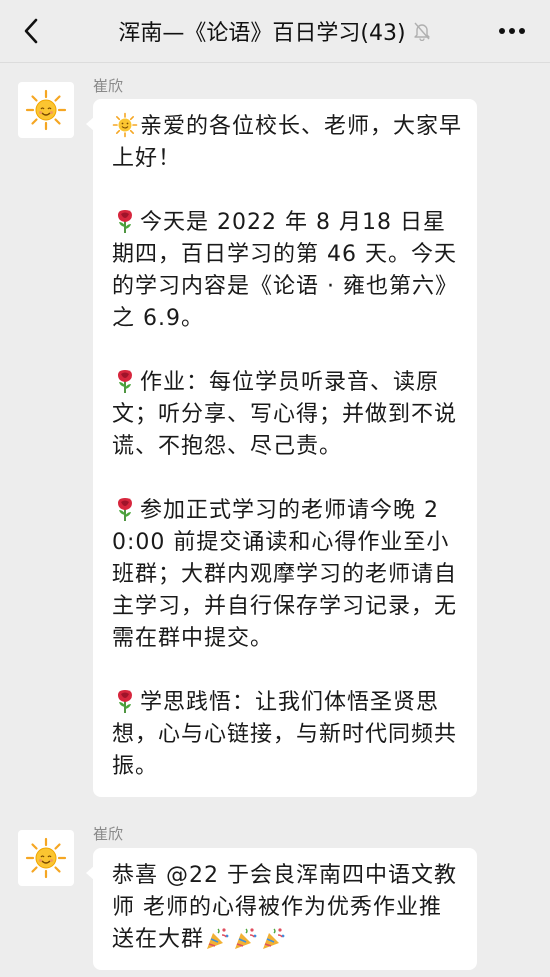 This screenshot has width=550, height=977. Describe the element at coordinates (262, 33) in the screenshot. I see `chat-title: 浑南—《论语》百日学习(43)` at that location.